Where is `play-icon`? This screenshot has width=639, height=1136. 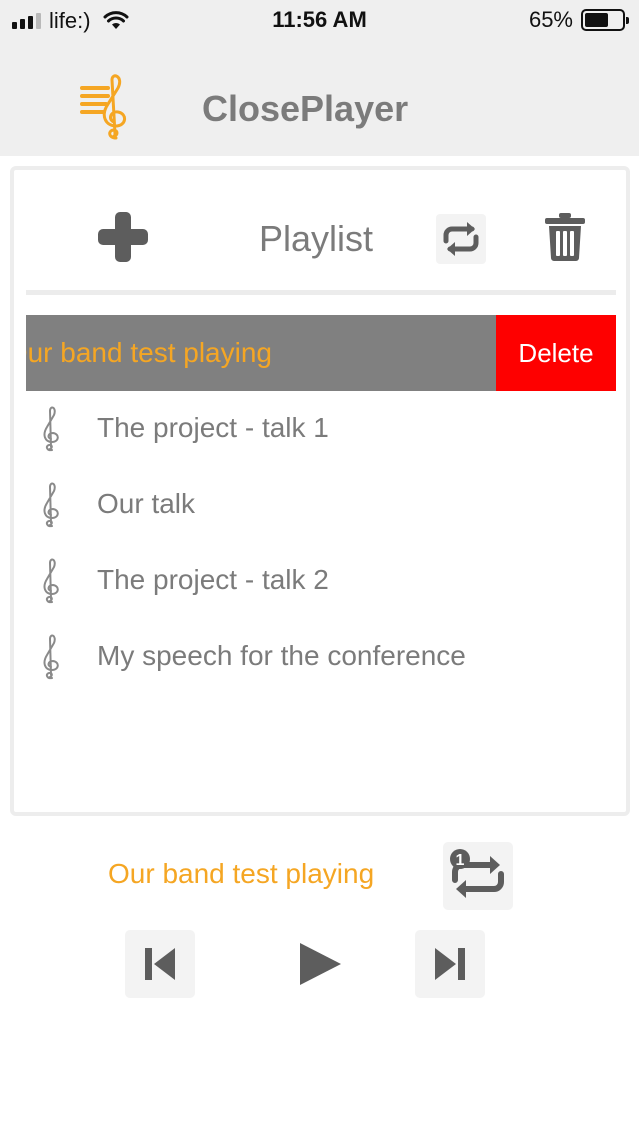 play-icon is located at coordinates (320, 964).